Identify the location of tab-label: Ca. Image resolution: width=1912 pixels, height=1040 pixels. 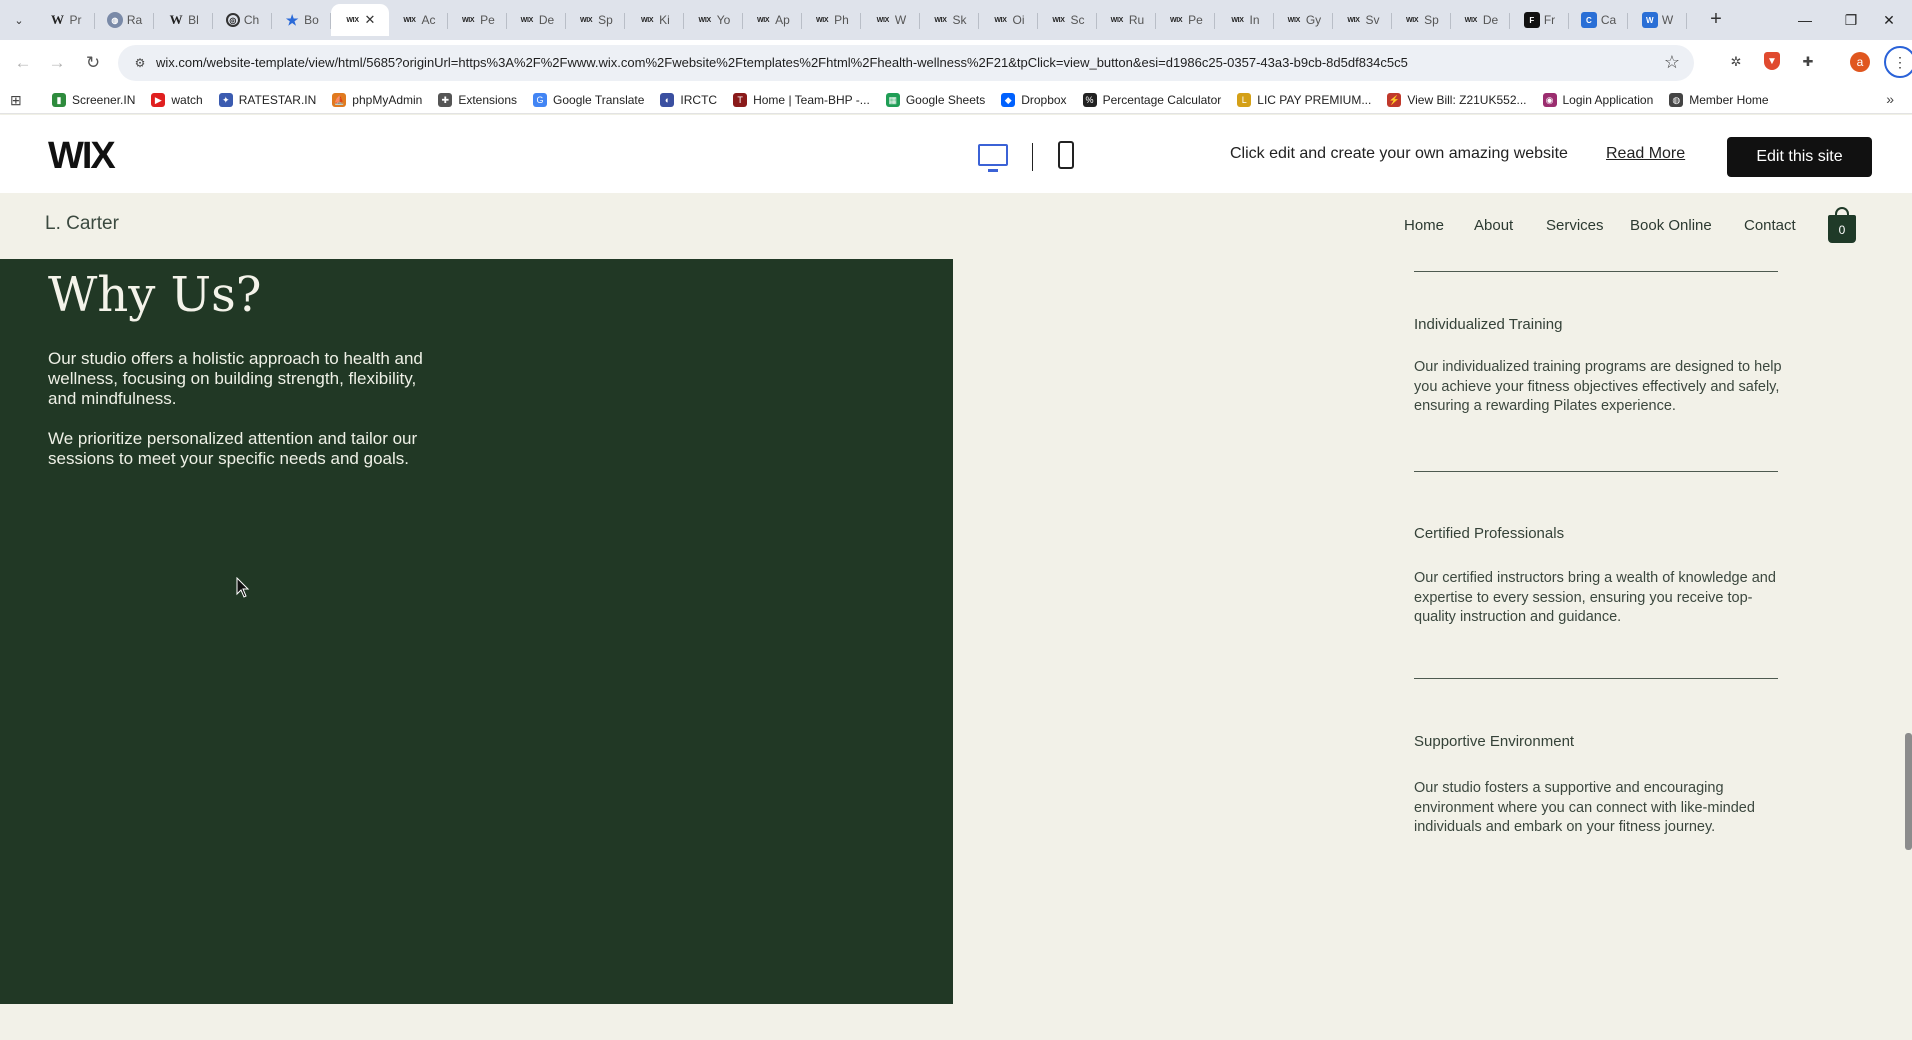
(1608, 20).